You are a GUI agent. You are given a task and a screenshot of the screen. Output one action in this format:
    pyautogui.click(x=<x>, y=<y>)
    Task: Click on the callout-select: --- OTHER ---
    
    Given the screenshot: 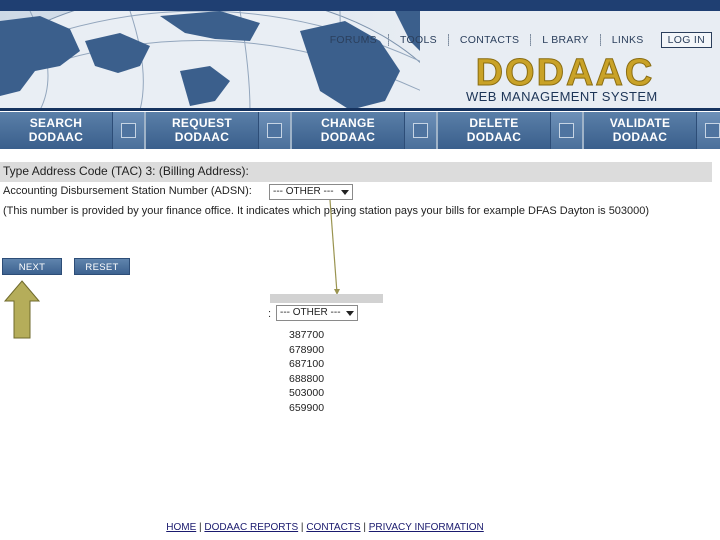 What is the action you would take?
    pyautogui.click(x=317, y=313)
    